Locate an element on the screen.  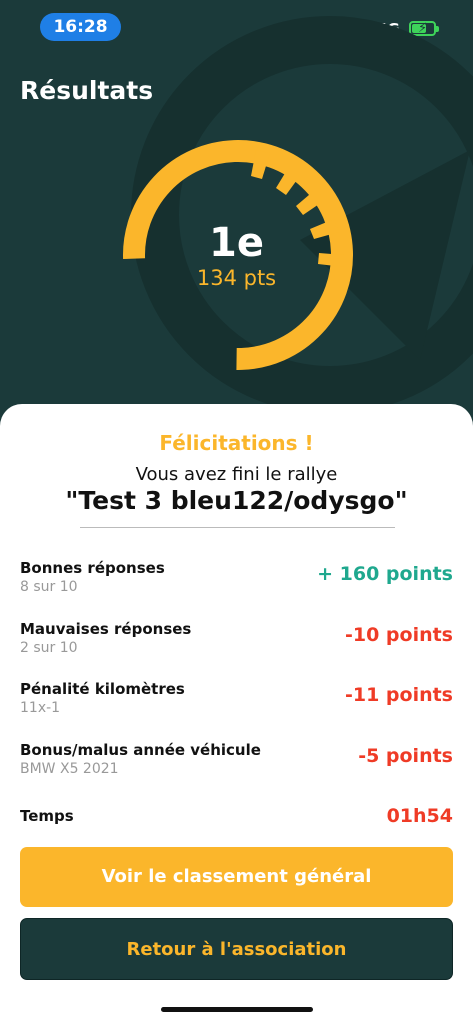
view-ranking-button: Voir le classement général is located at coordinates (236, 877).